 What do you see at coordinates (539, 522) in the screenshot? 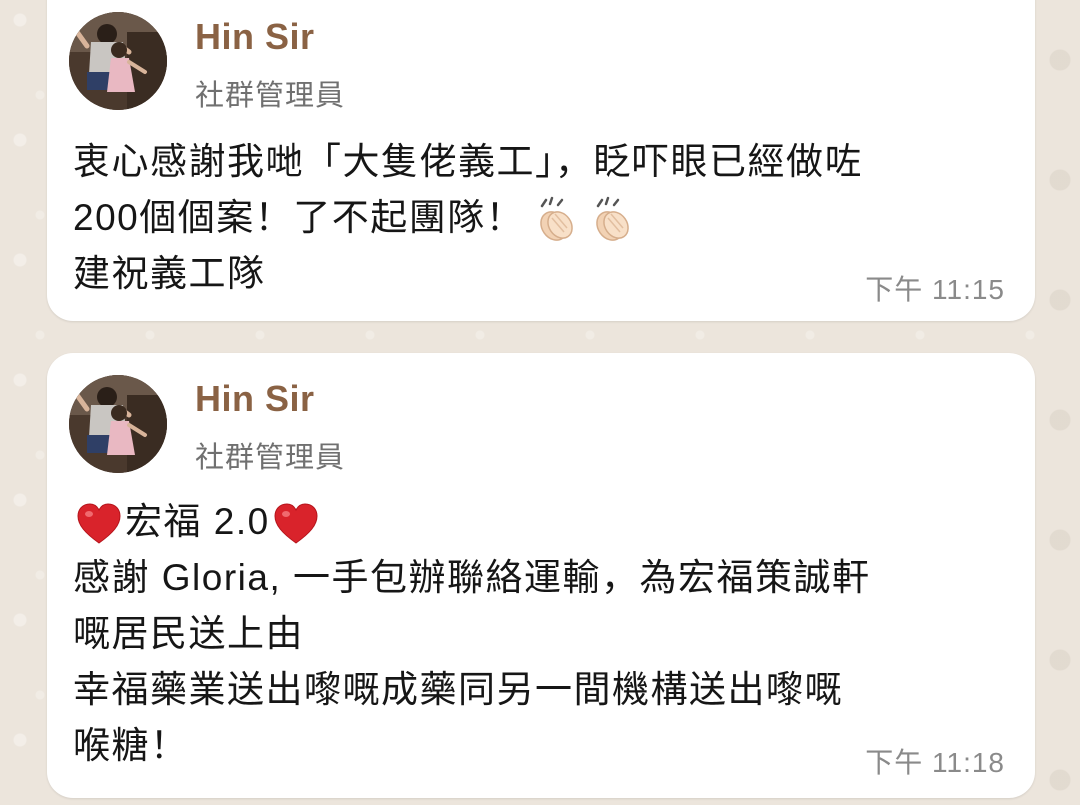
I see `message-line-with-emoji: 宏福 2.0` at bounding box center [539, 522].